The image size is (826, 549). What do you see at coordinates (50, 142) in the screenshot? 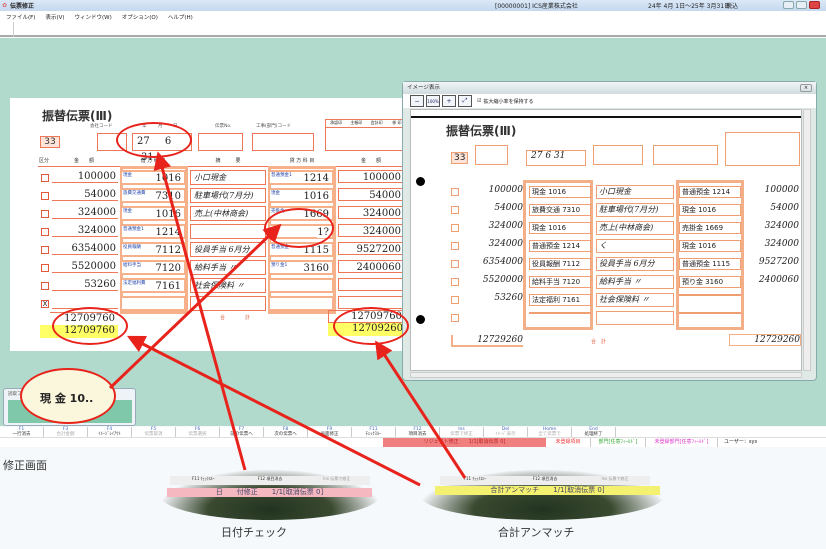
I see `company-code-field: 33` at bounding box center [50, 142].